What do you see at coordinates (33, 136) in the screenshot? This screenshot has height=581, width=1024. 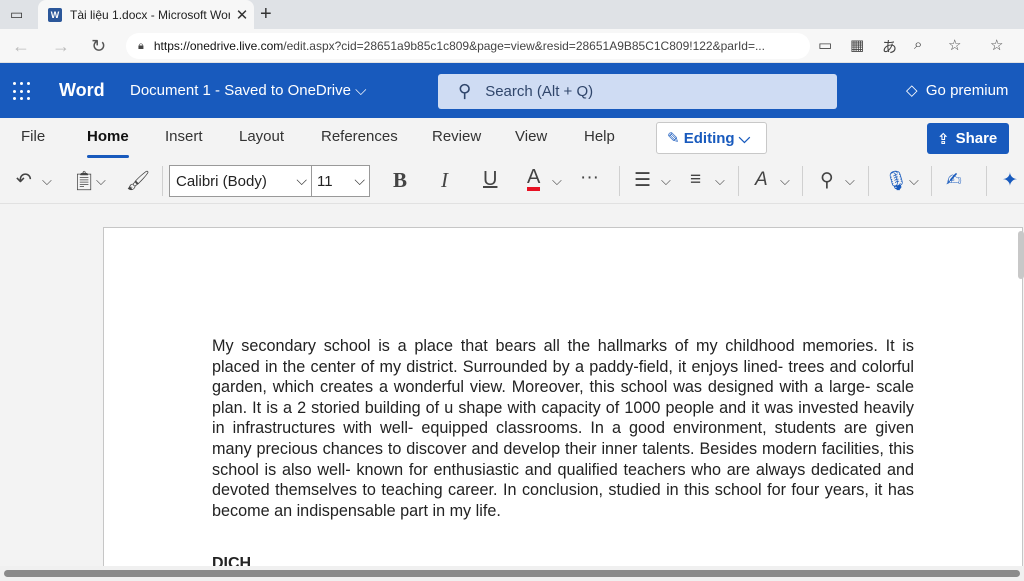 I see `tab-file: File` at bounding box center [33, 136].